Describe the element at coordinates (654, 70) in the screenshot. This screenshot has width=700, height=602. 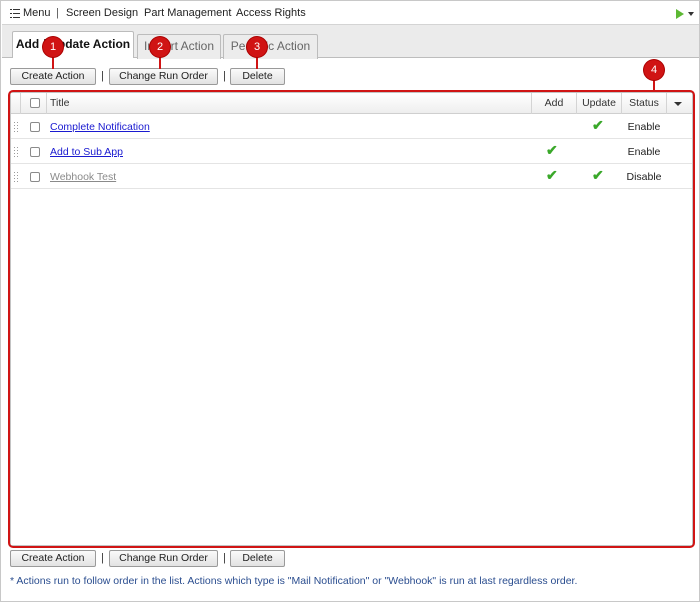
I see `callout-badge-4: 4` at that location.